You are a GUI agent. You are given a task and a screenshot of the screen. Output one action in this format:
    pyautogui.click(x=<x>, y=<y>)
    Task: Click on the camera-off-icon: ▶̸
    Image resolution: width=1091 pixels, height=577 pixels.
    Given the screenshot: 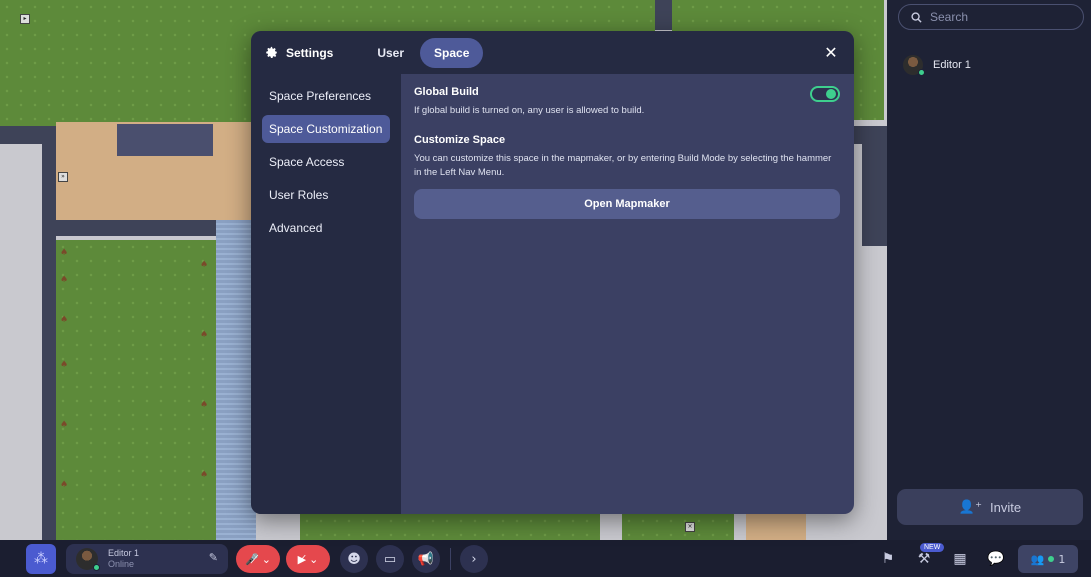 What is the action you would take?
    pyautogui.click(x=302, y=559)
    